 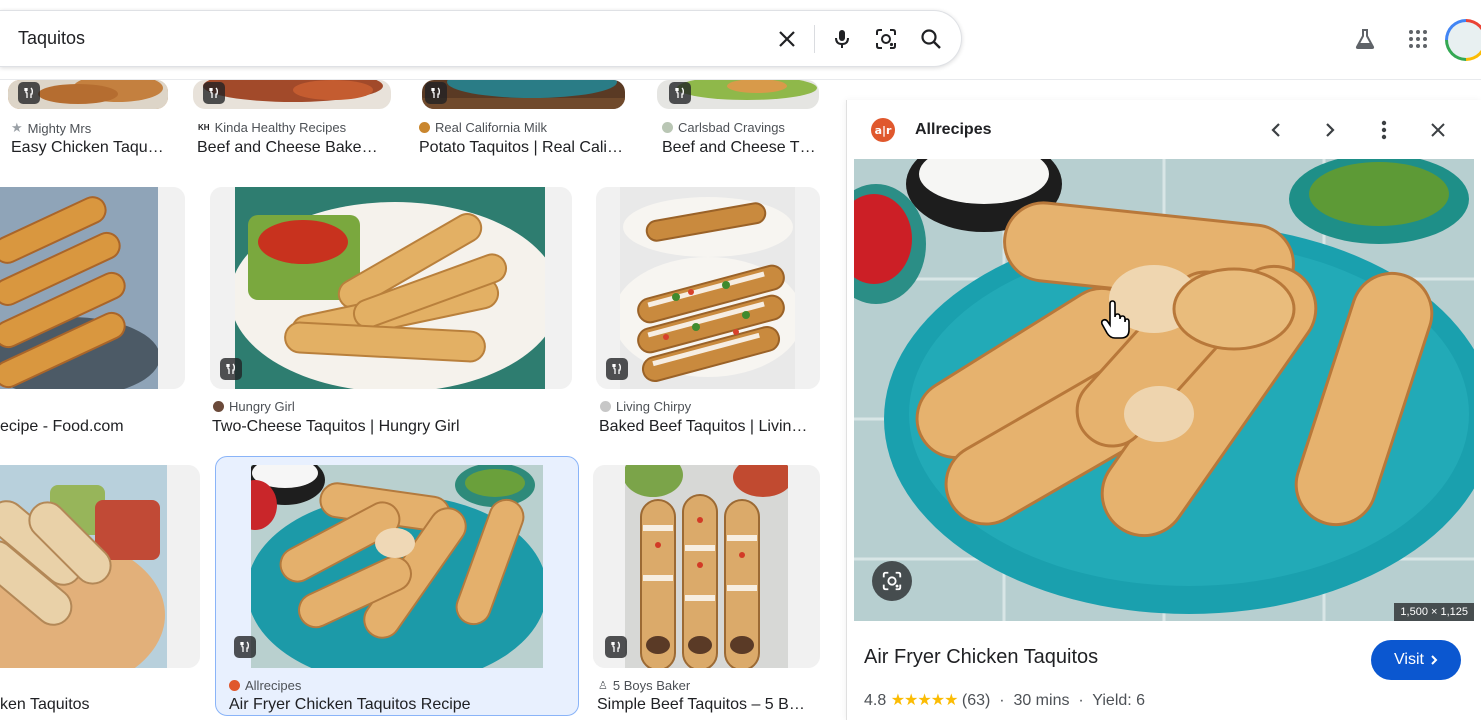 What do you see at coordinates (645, 406) in the screenshot?
I see `result-source: Living Chirpy` at bounding box center [645, 406].